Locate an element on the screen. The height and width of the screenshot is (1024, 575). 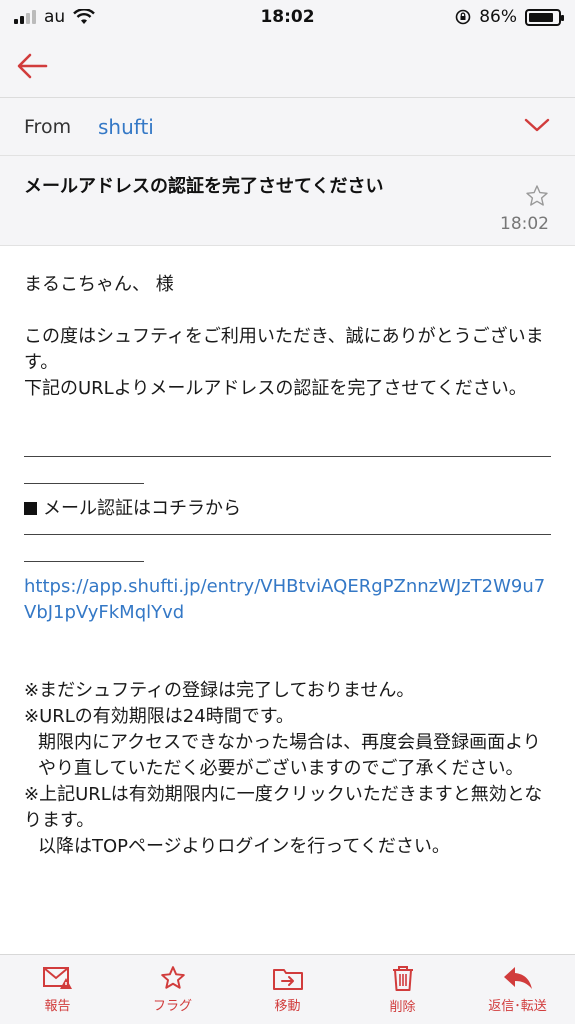
star-icon is located at coordinates (537, 195).